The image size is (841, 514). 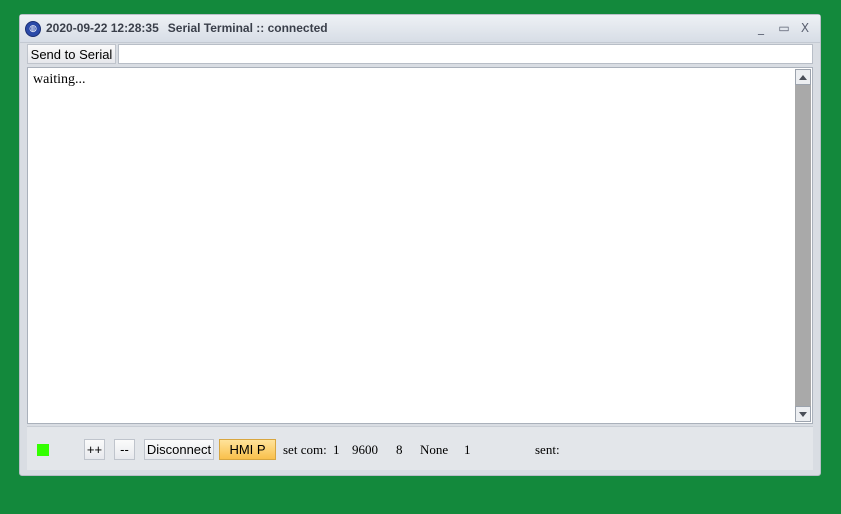 What do you see at coordinates (465, 54) in the screenshot?
I see `send-input` at bounding box center [465, 54].